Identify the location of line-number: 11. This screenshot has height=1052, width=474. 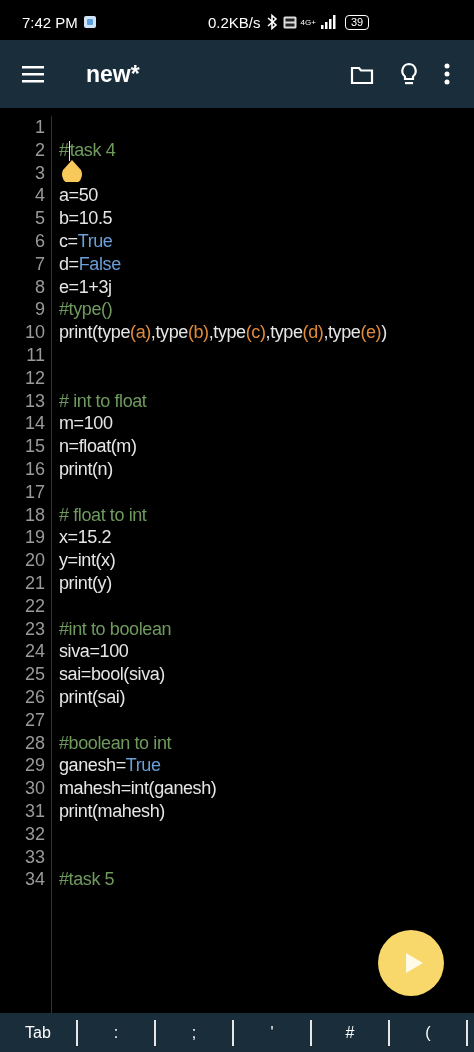
(35, 355).